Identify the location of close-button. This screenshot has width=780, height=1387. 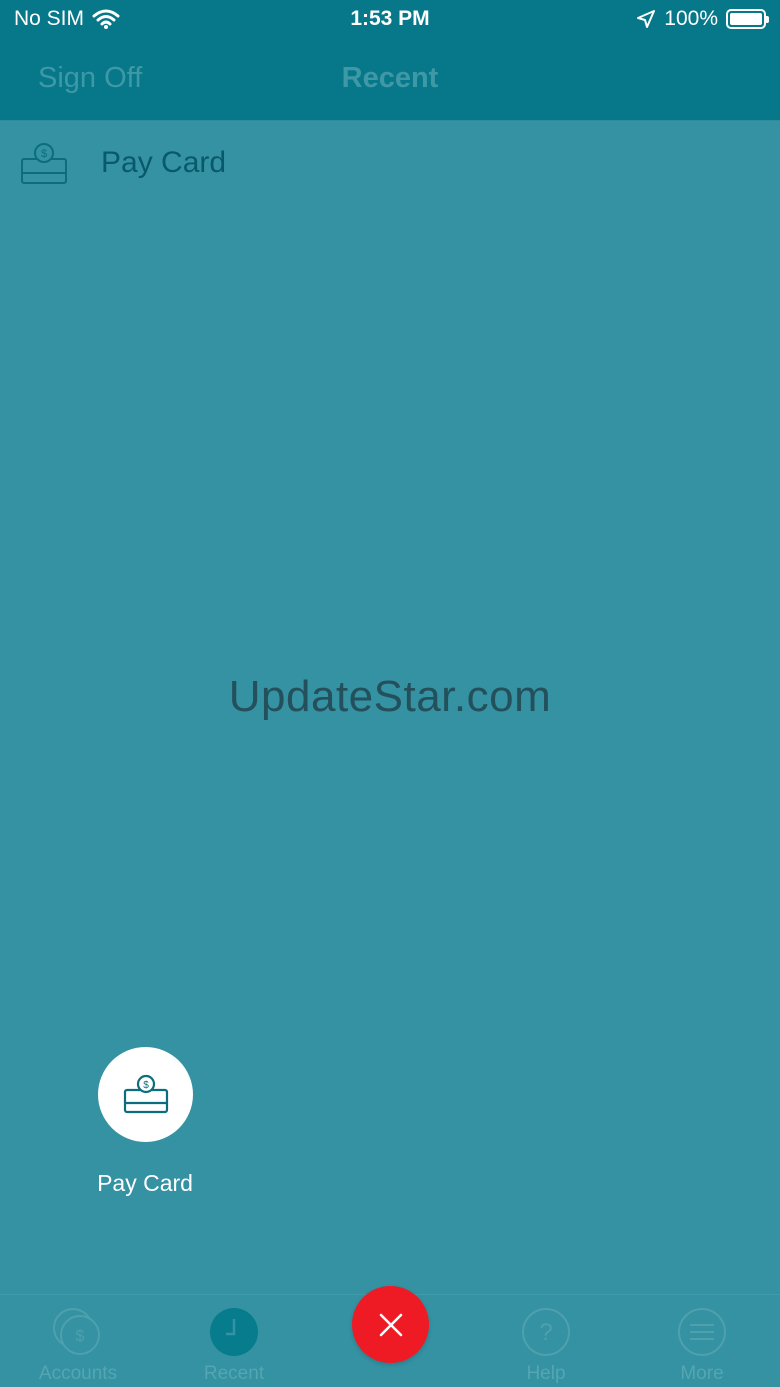
(390, 1324).